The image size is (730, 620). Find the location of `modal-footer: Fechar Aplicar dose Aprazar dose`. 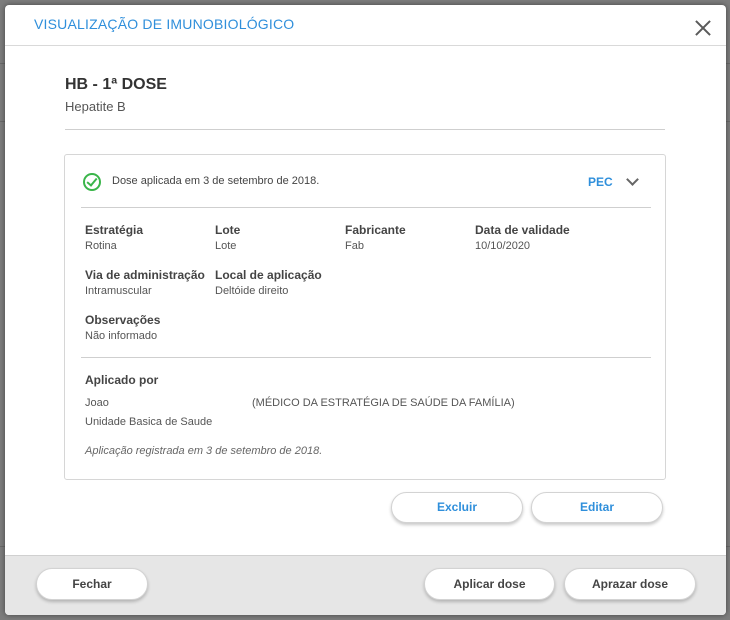

modal-footer: Fechar Aplicar dose Aprazar dose is located at coordinates (365, 585).